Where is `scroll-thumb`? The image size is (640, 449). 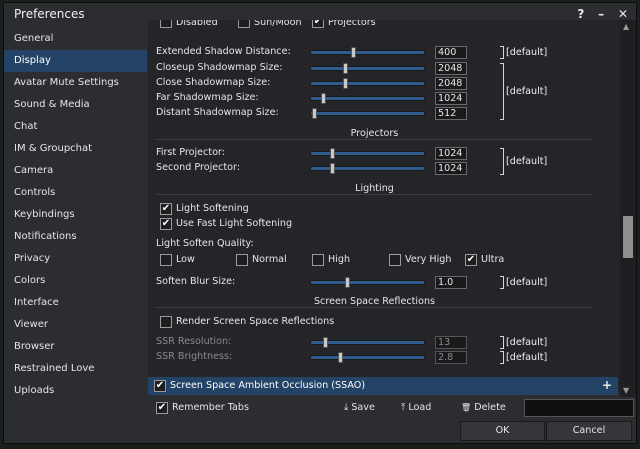
scroll-thumb is located at coordinates (628, 237).